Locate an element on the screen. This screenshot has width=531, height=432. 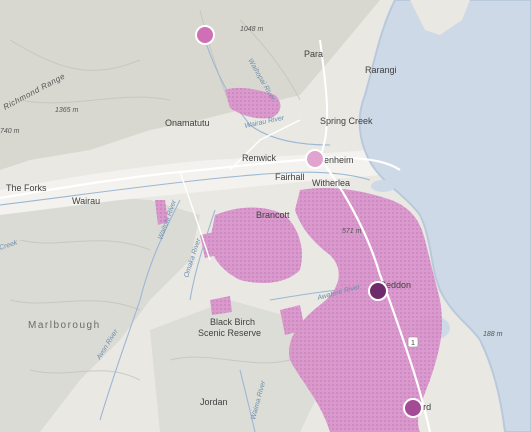
place-label-fairhall: Fairhall is located at coordinates (290, 177).